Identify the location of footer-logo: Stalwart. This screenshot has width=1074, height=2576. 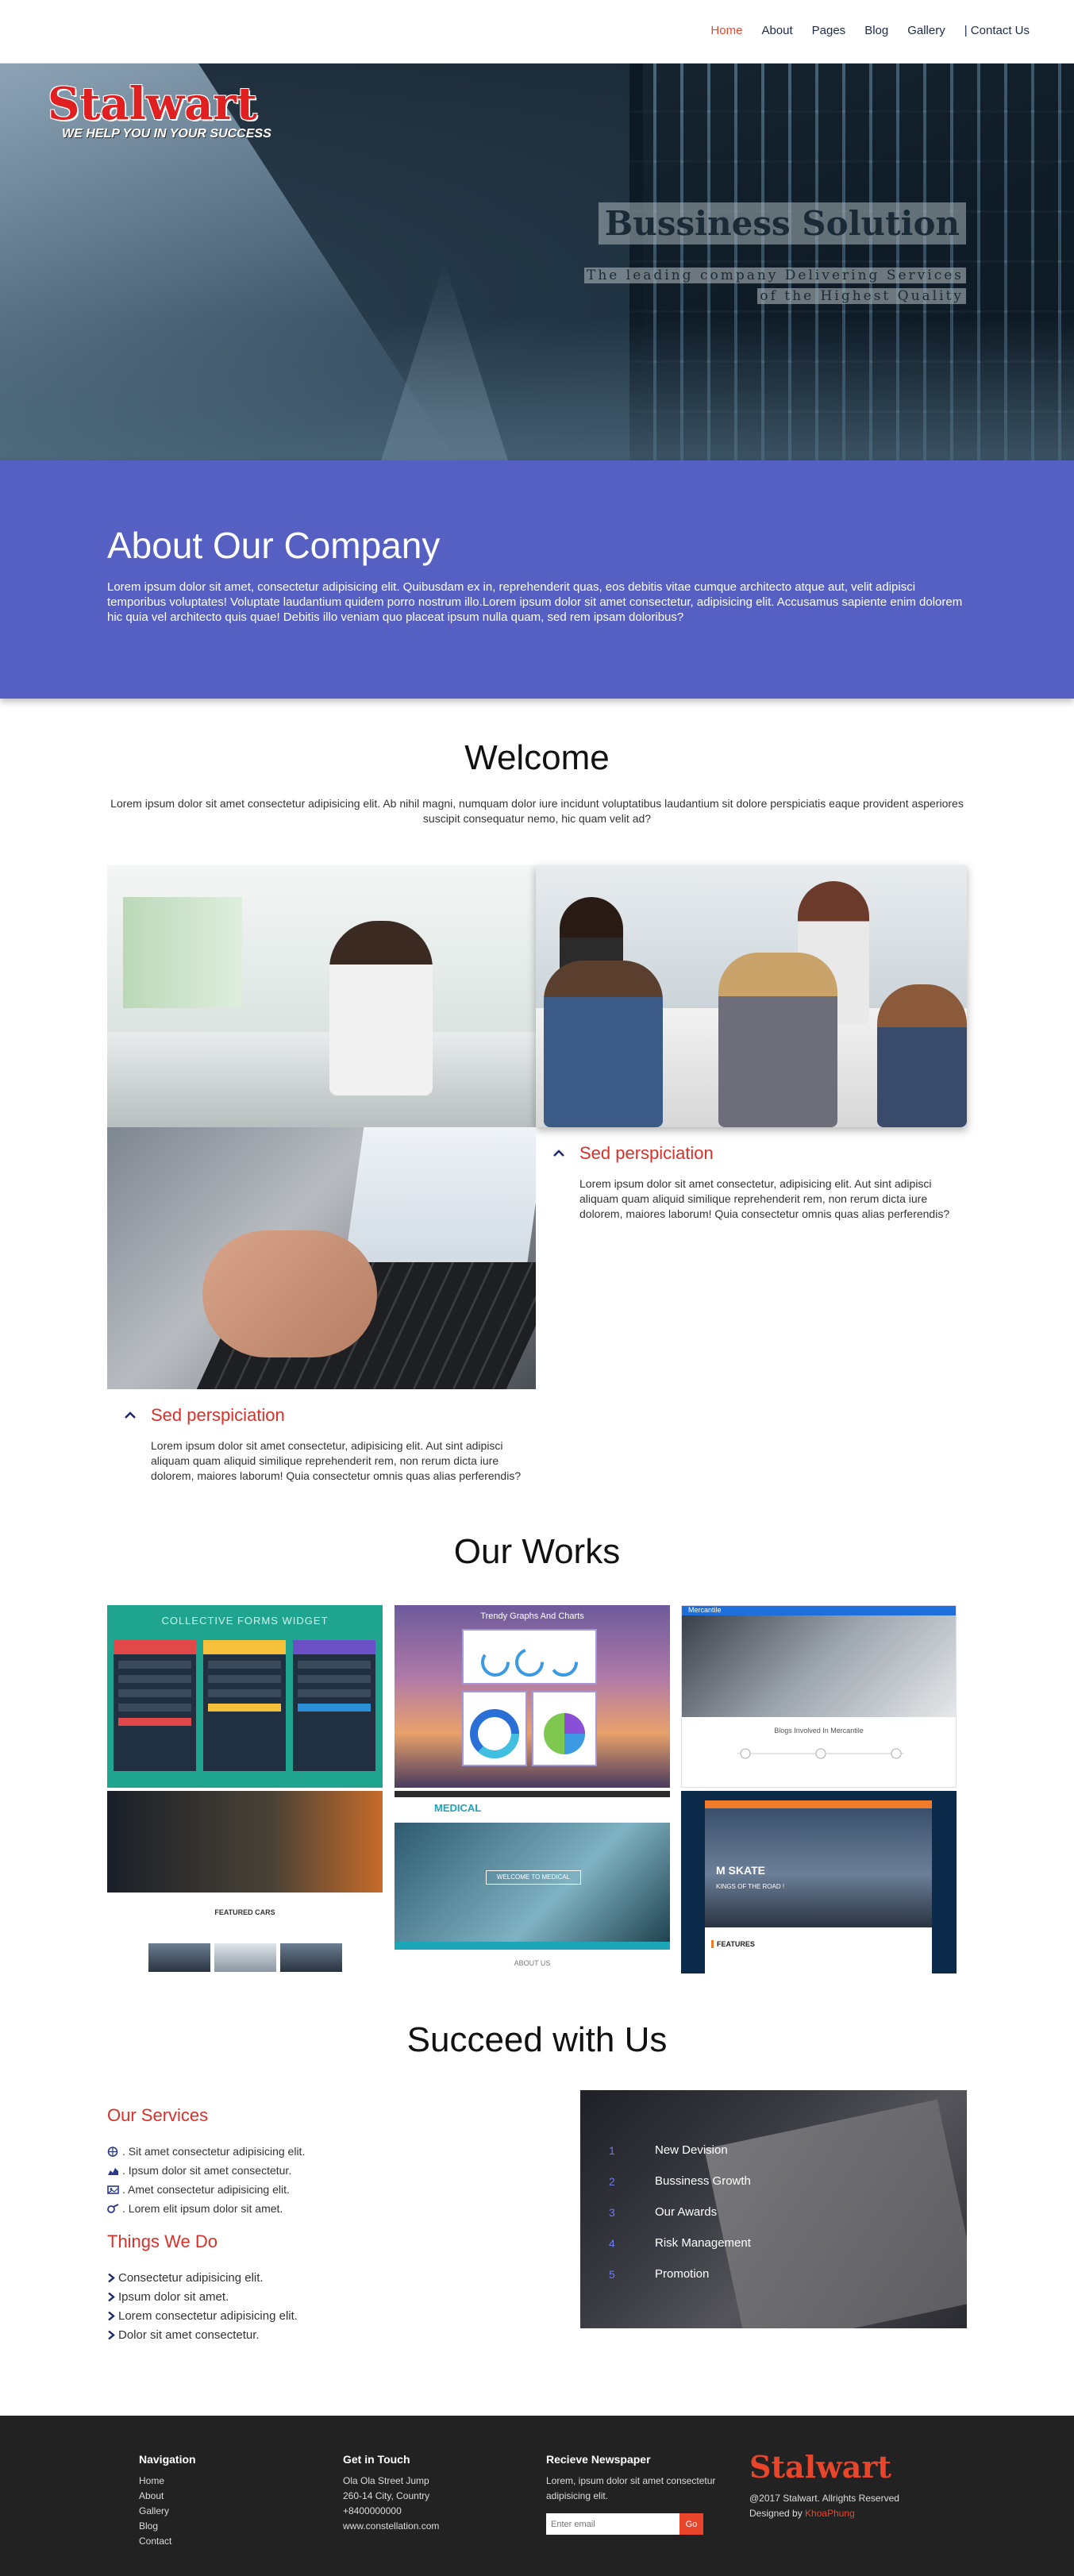
(824, 2467).